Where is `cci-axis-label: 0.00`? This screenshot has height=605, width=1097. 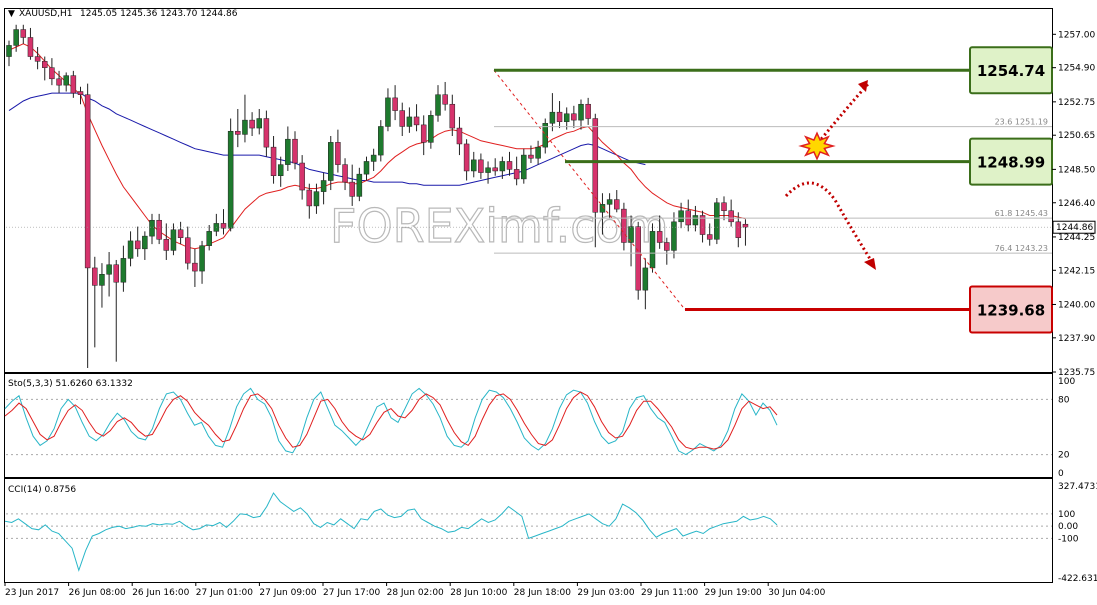
cci-axis-label: 0.00 is located at coordinates (1068, 527).